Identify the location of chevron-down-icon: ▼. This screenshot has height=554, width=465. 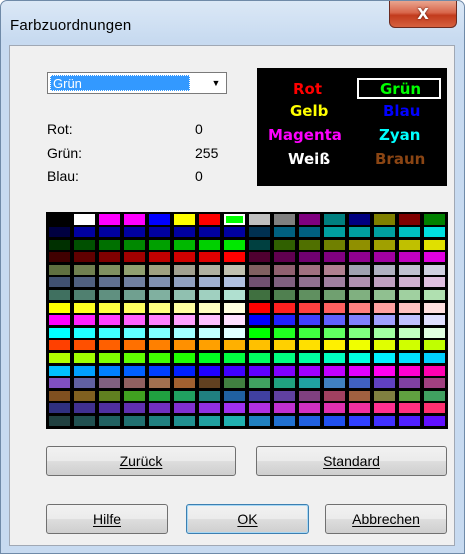
(216, 83).